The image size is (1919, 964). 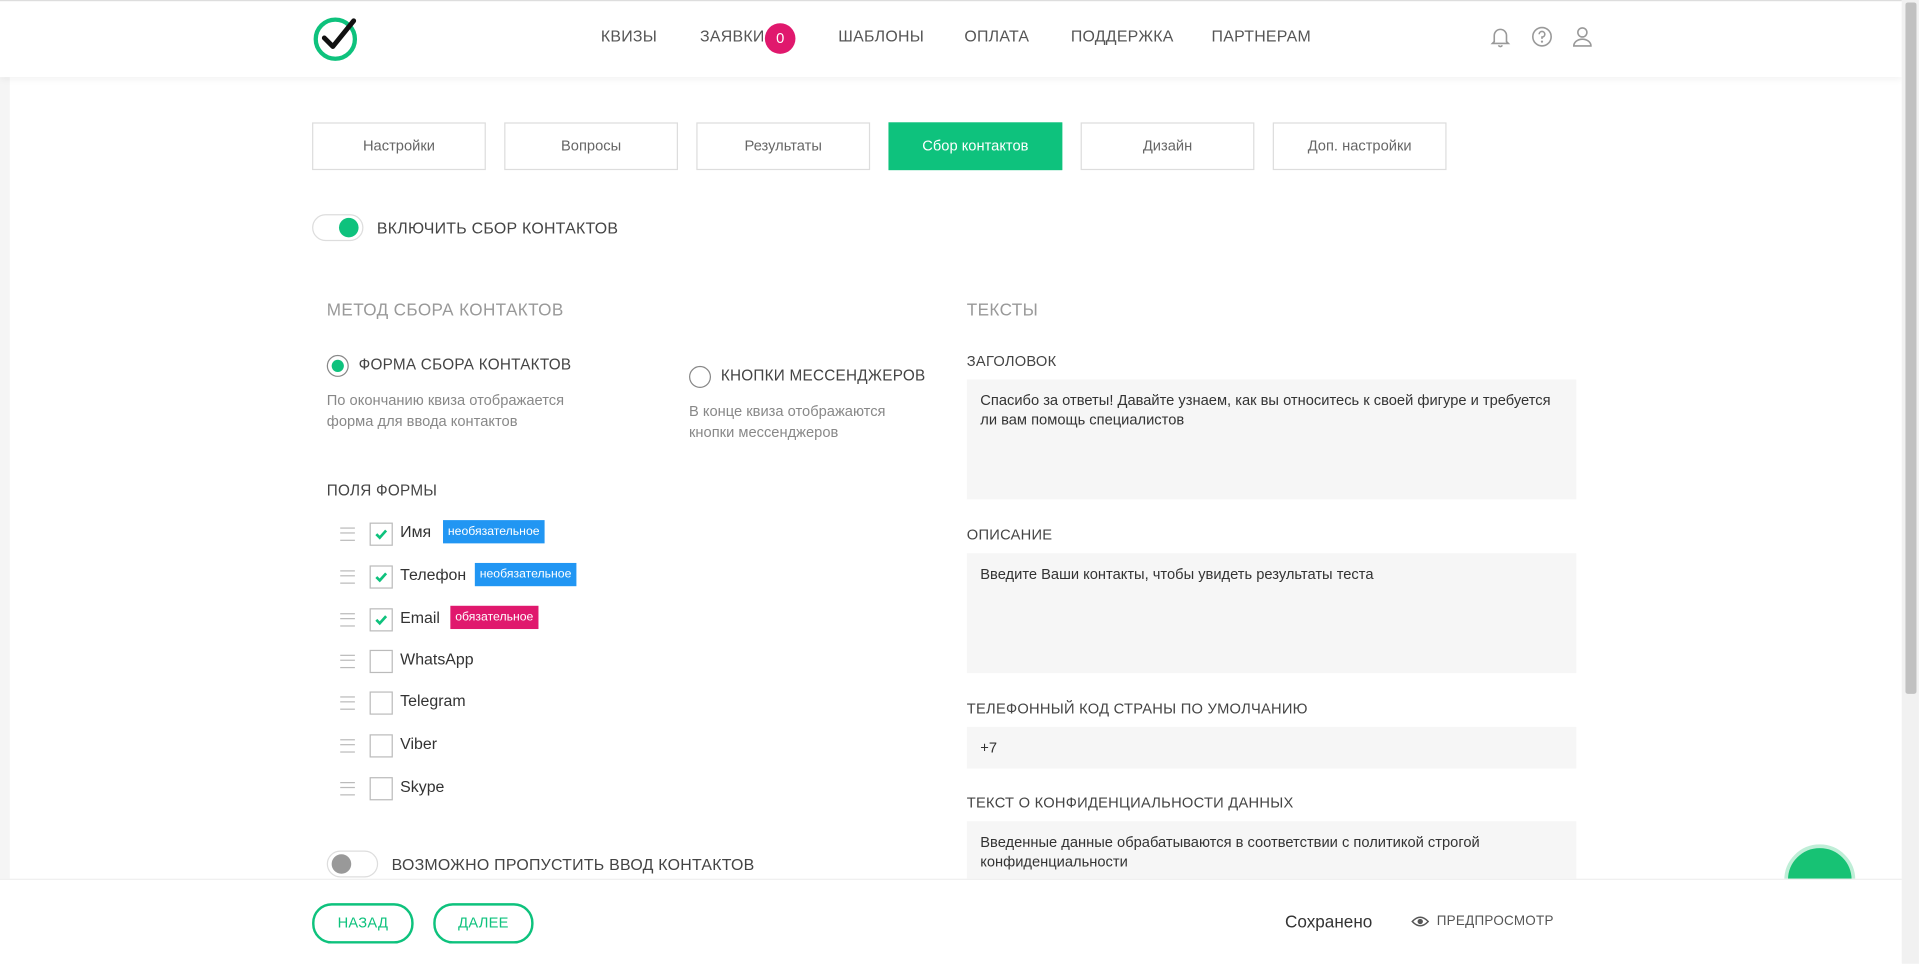 I want to click on description-field-label: ОПИСАНИЕ, so click(x=1009, y=535).